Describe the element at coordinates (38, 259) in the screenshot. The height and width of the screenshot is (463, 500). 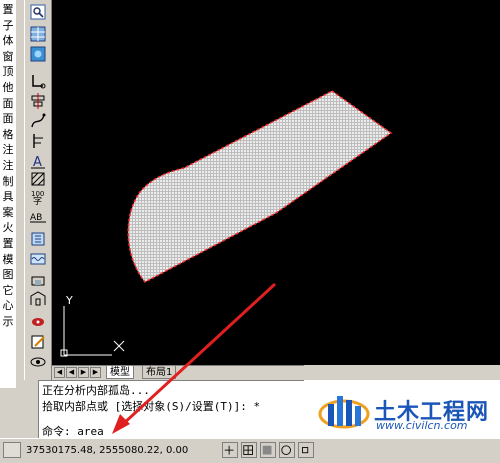
I see `wave-line-icon` at that location.